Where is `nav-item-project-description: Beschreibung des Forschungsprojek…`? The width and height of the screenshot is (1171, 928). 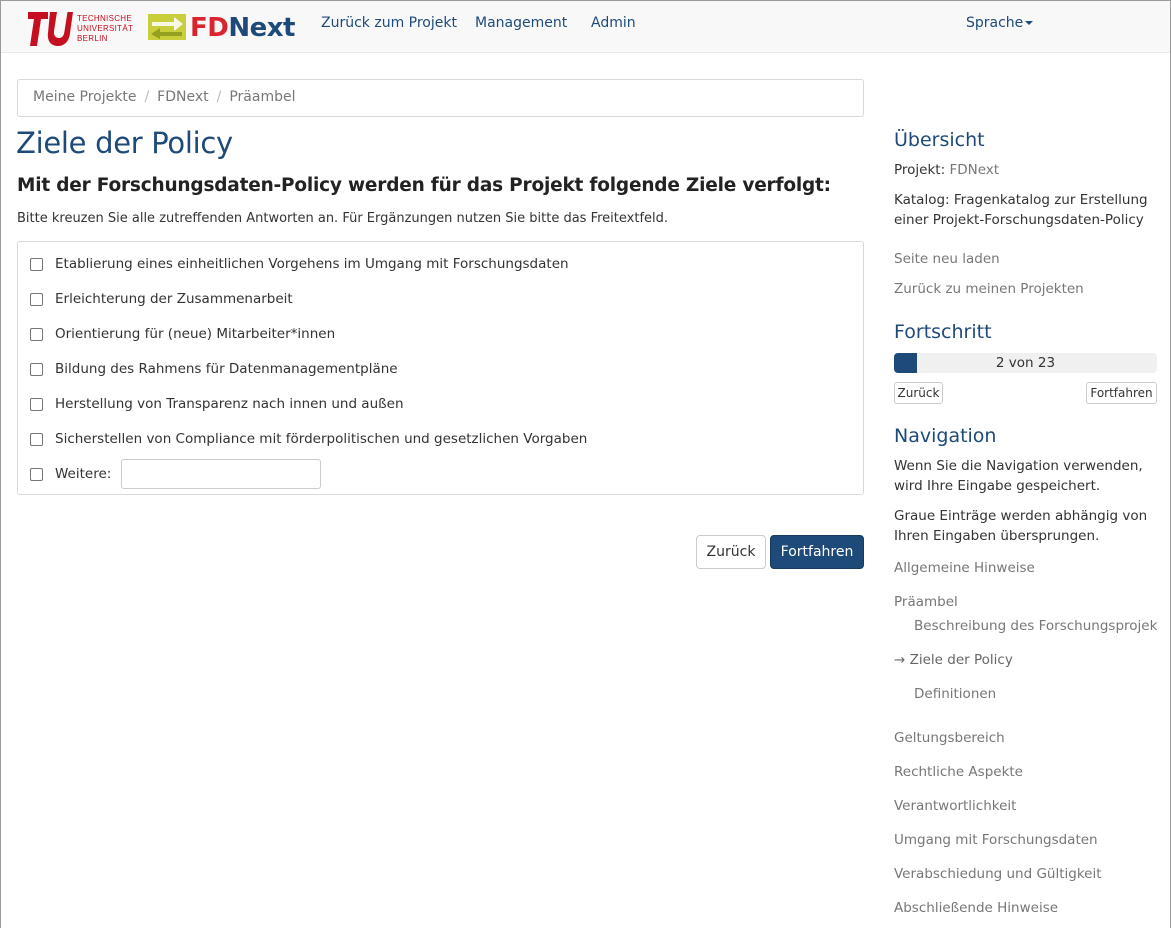
nav-item-project-description: Beschreibung des Forschungsprojek… is located at coordinates (1036, 626).